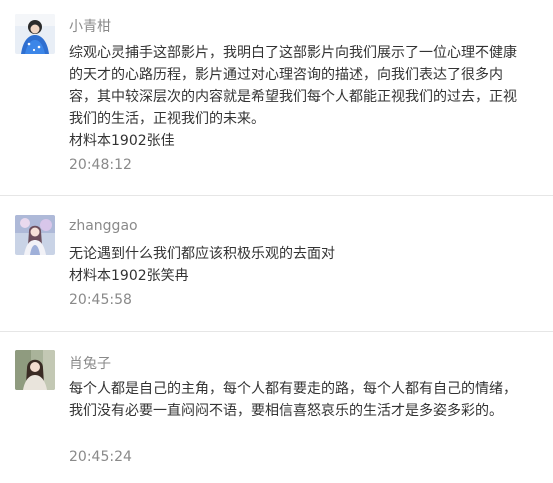  Describe the element at coordinates (100, 165) in the screenshot. I see `comment-timestamp: 20:48:12` at that location.